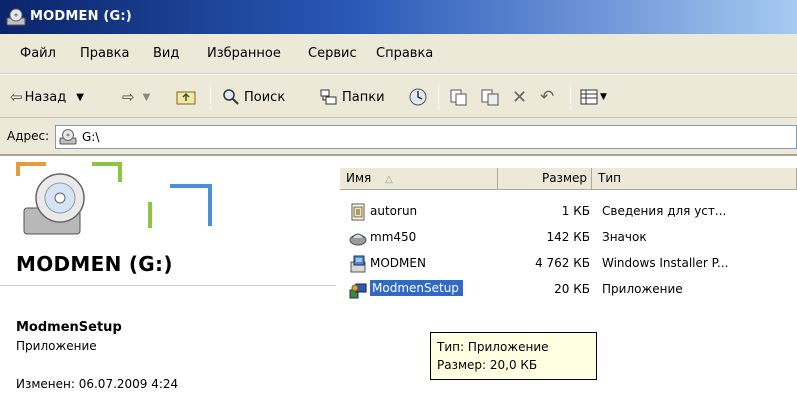 The width and height of the screenshot is (797, 394). Describe the element at coordinates (487, 365) in the screenshot. I see `tooltip-size: Размер: 20,0 КБ` at that location.